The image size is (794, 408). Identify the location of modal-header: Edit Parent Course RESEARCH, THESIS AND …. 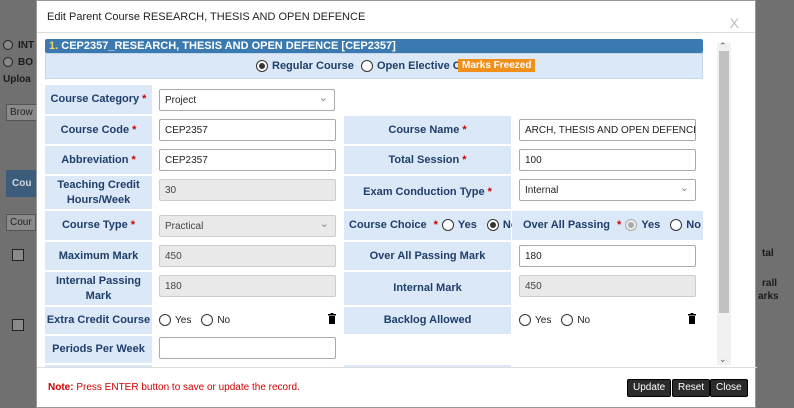
(396, 17).